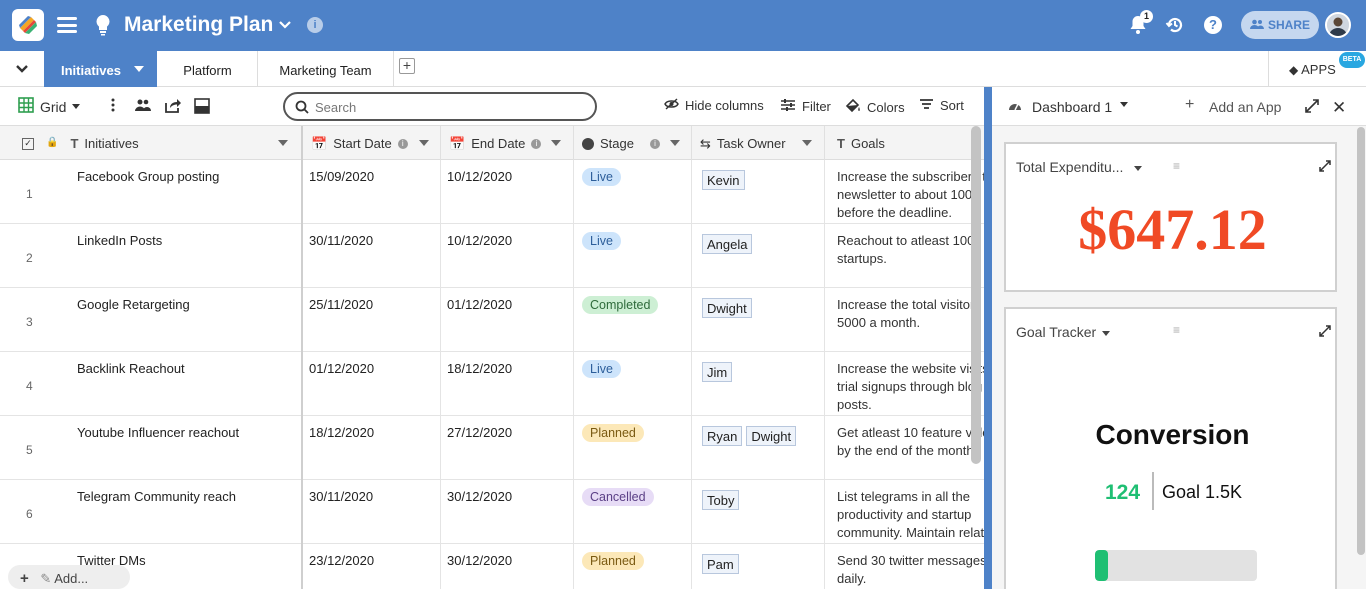 This screenshot has width=1366, height=589. Describe the element at coordinates (758, 384) in the screenshot. I see `task-owner-cell: Jim` at that location.